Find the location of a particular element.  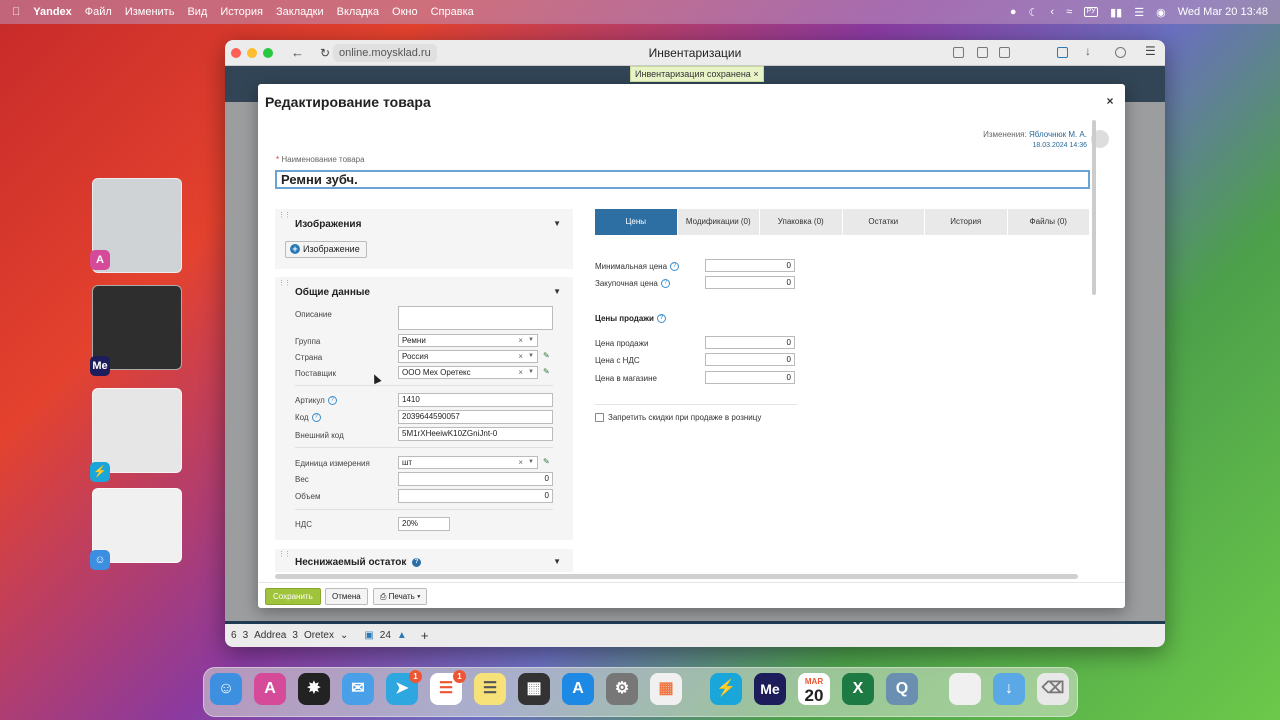

siri-icon: ◉ is located at coordinates (1161, 12).